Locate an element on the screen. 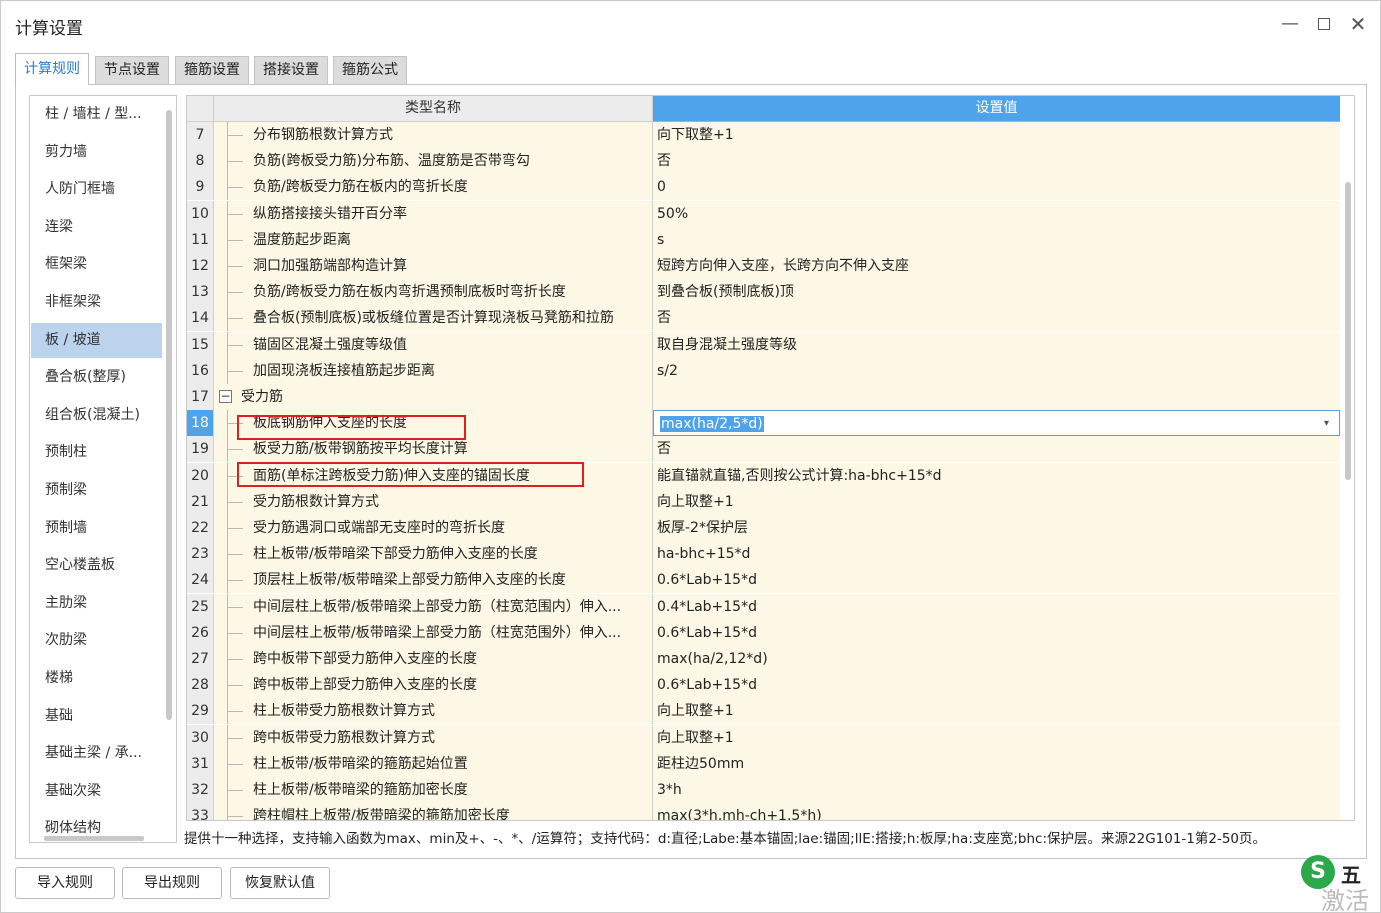 The image size is (1381, 913). setting-value-combobox: max(ha/2,5*d) ▾ is located at coordinates (996, 423).